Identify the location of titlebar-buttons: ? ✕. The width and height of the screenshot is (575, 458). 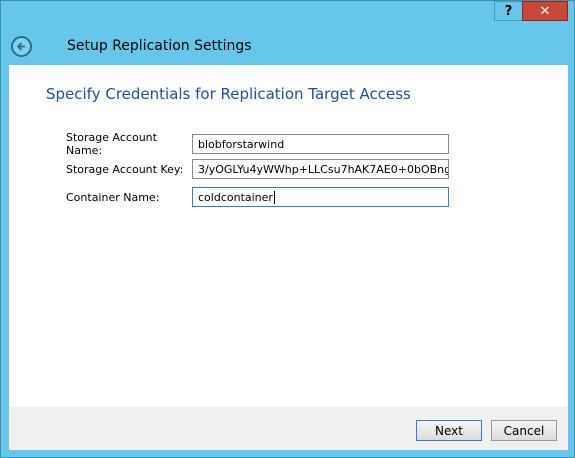
(531, 11).